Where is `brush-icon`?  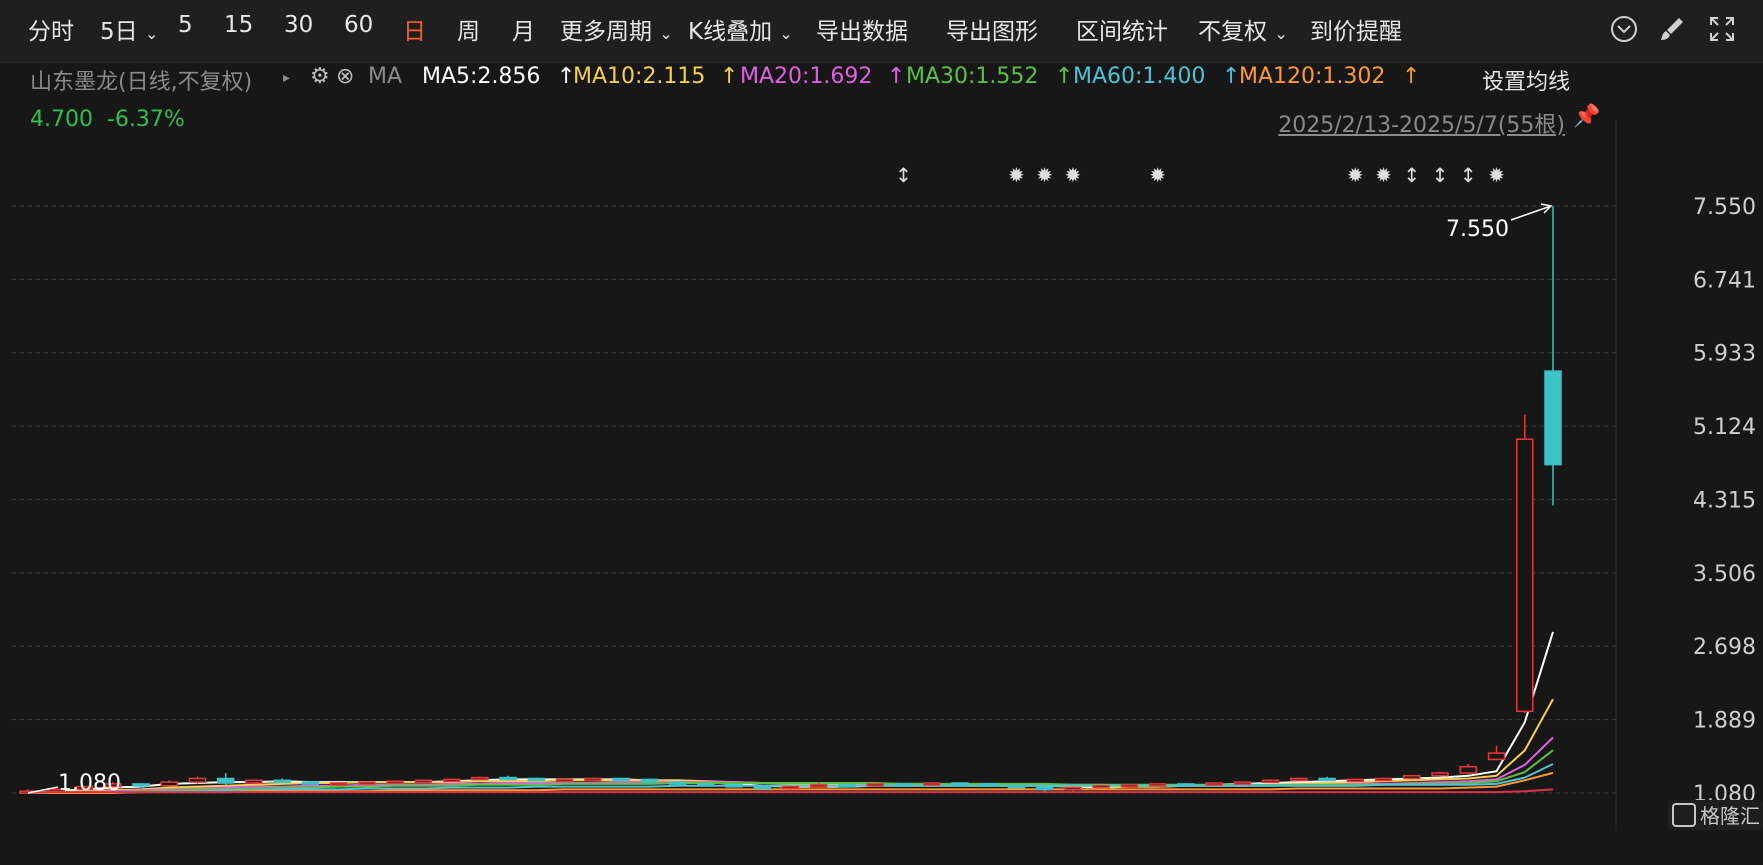 brush-icon is located at coordinates (1672, 29).